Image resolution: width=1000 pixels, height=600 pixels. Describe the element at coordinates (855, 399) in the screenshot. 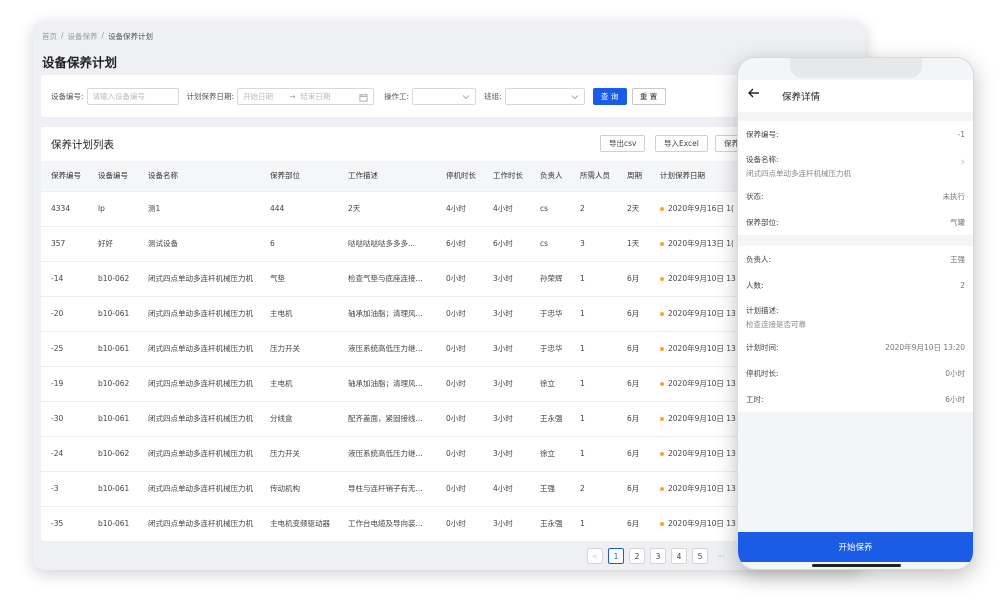

I see `detail-row-worktime: 工时: 6小时` at that location.